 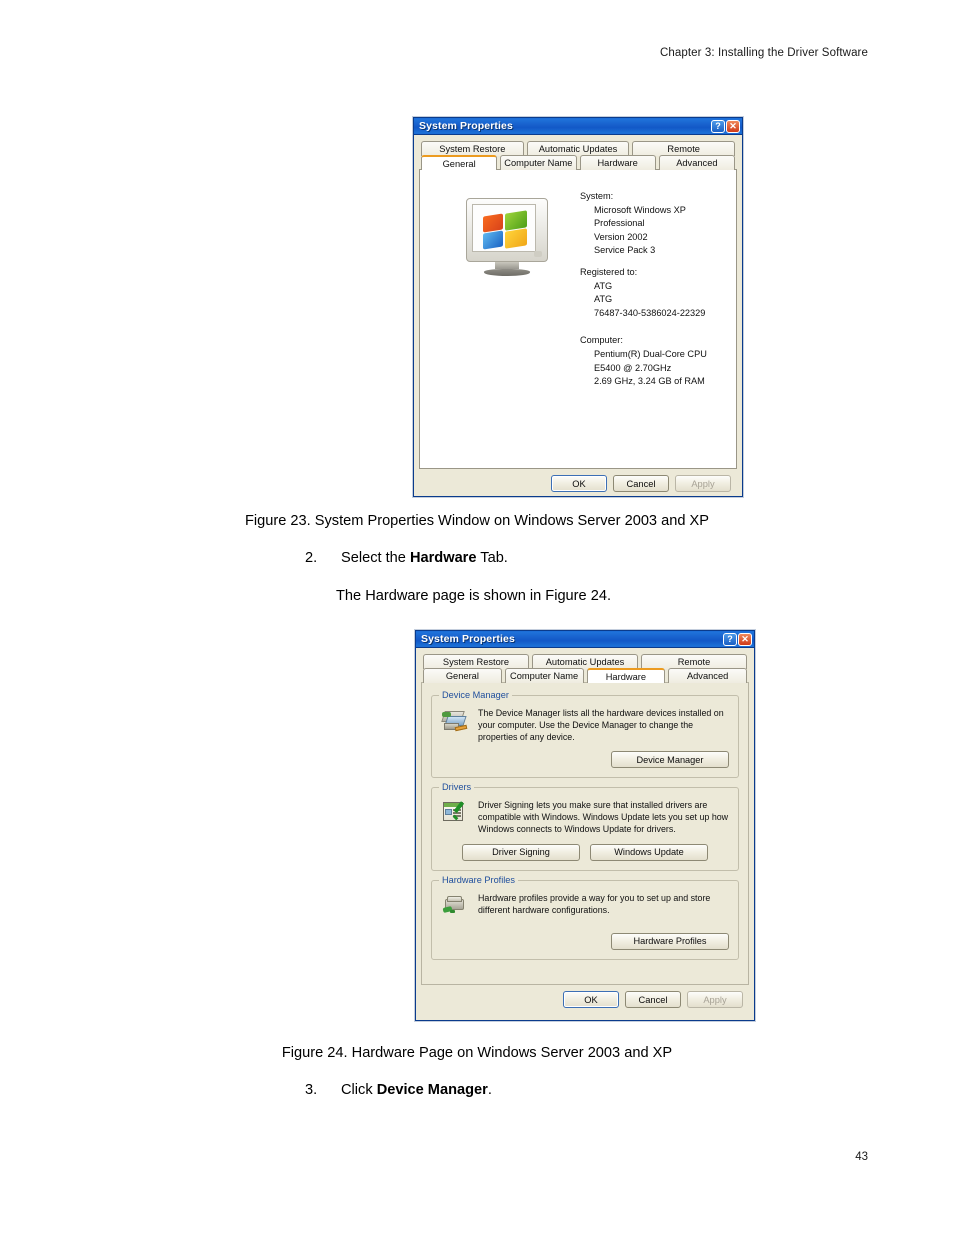 I want to click on hardware-profiles-icon, so click(x=455, y=906).